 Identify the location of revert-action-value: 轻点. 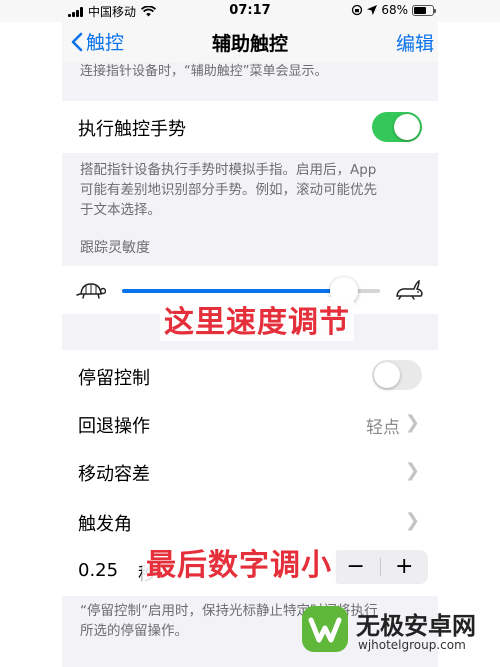
(383, 428).